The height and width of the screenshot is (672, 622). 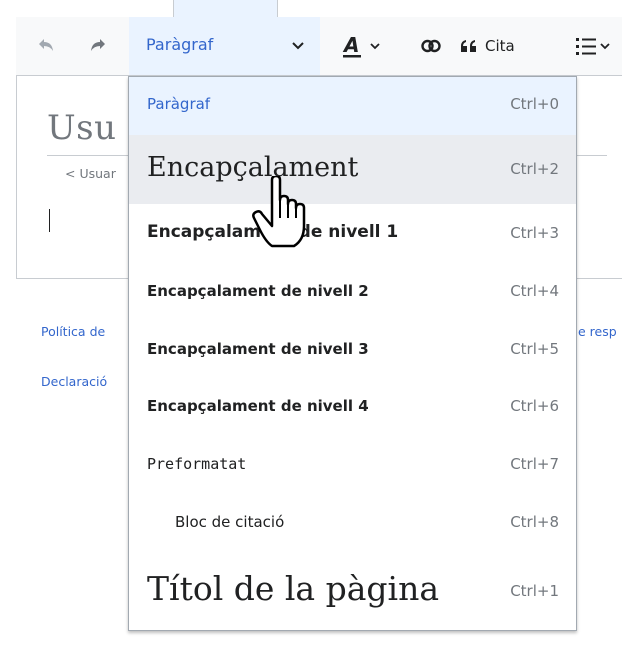 I want to click on menu-item-shortcut: Ctrl+7, so click(x=534, y=464).